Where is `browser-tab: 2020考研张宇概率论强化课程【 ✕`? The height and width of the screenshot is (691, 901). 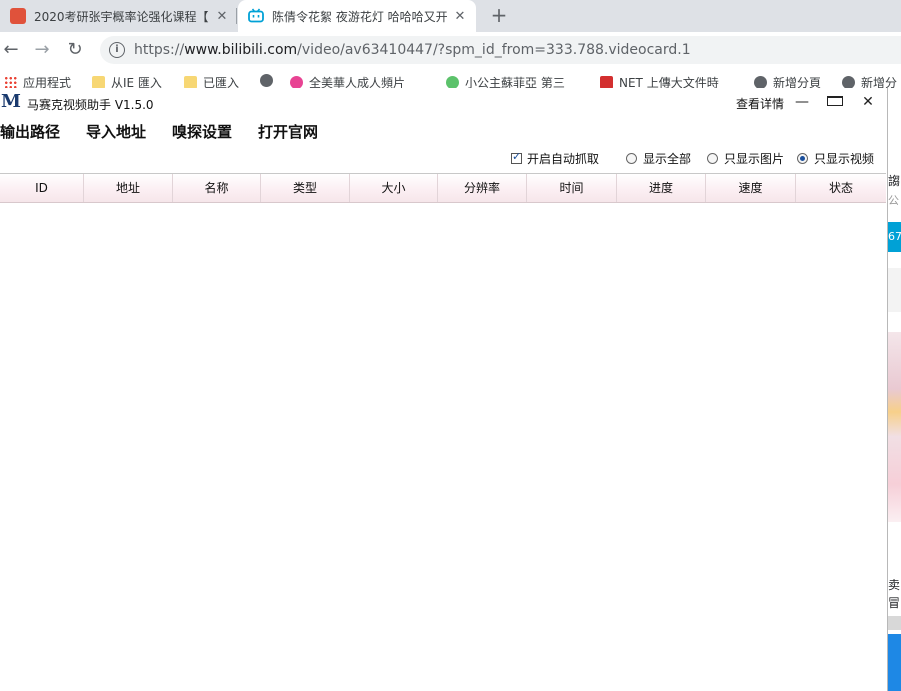
browser-tab: 2020考研张宇概率论强化课程【 ✕ is located at coordinates (118, 16).